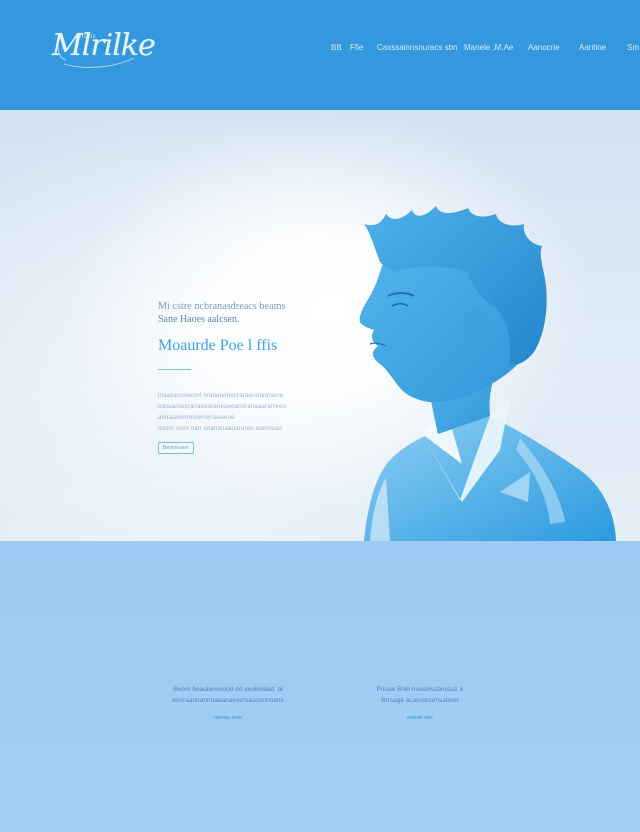  I want to click on hero-body-line: amraanermnoerrerraeeeoe, so click(196, 418).